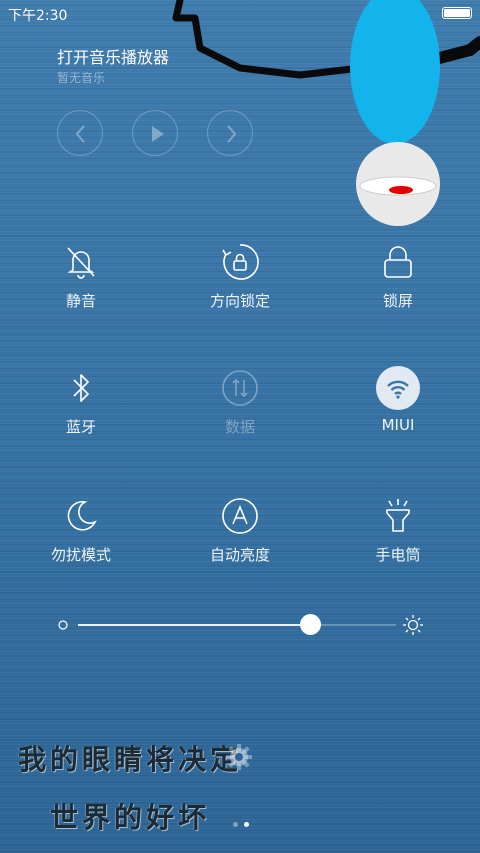 This screenshot has width=480, height=853. I want to click on sun-icon, so click(413, 625).